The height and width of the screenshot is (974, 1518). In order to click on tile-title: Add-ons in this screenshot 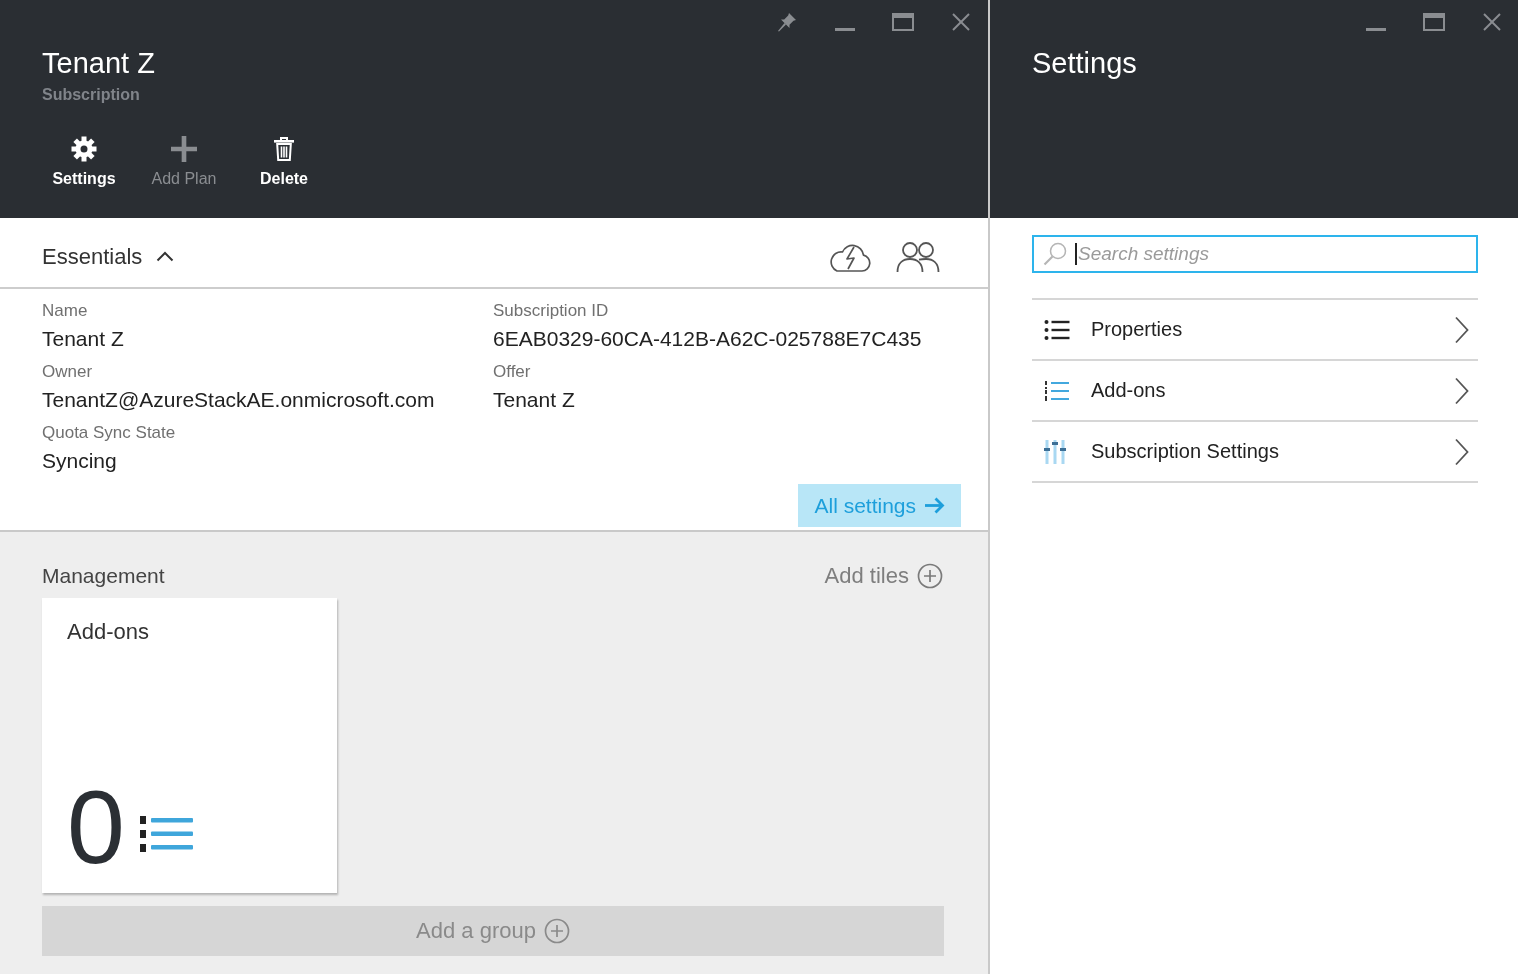, I will do `click(108, 632)`.